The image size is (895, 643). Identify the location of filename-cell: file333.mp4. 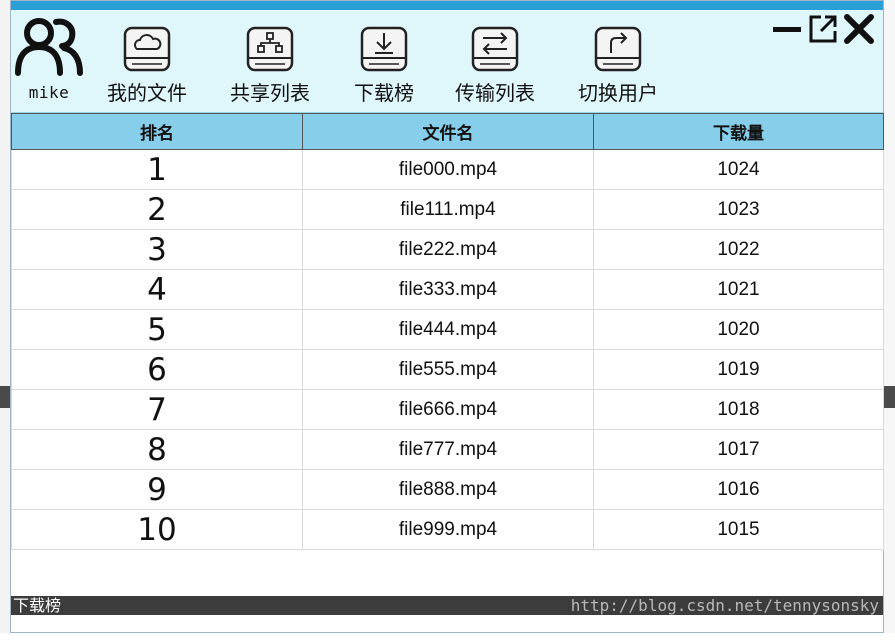
(448, 289).